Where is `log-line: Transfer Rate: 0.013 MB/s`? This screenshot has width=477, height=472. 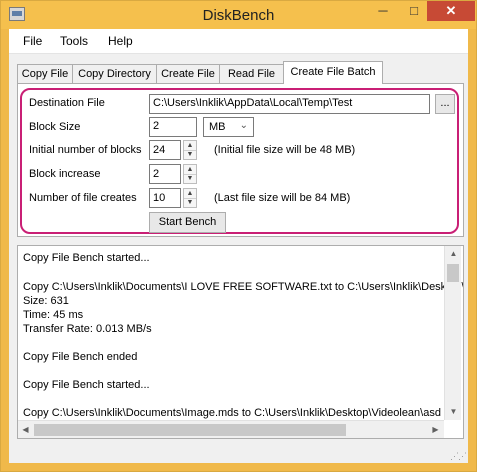
log-line: Transfer Rate: 0.013 MB/s is located at coordinates (87, 329).